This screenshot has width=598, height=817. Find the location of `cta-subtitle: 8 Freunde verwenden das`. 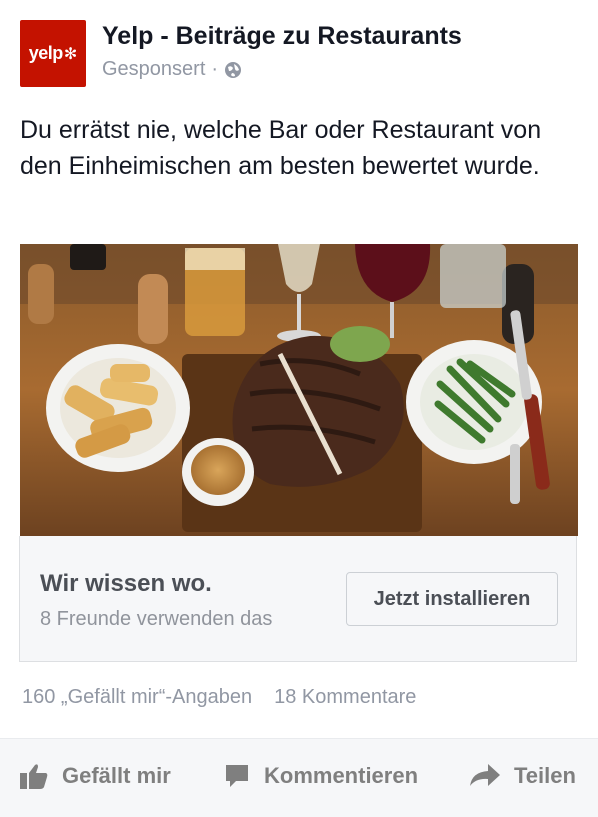

cta-subtitle: 8 Freunde verwenden das is located at coordinates (156, 619).